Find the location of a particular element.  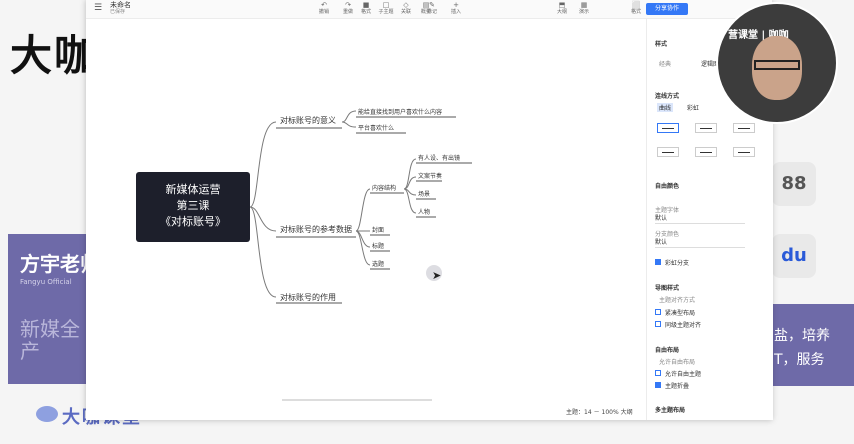

present-button: ▦ 演示 is located at coordinates (584, 9).